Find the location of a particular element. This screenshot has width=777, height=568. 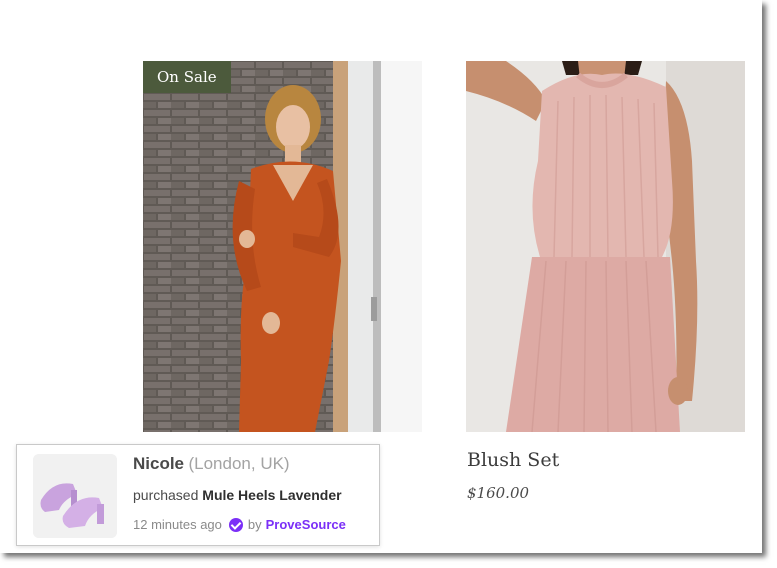

notification-customer: Nicole (London, UK) is located at coordinates (211, 464).